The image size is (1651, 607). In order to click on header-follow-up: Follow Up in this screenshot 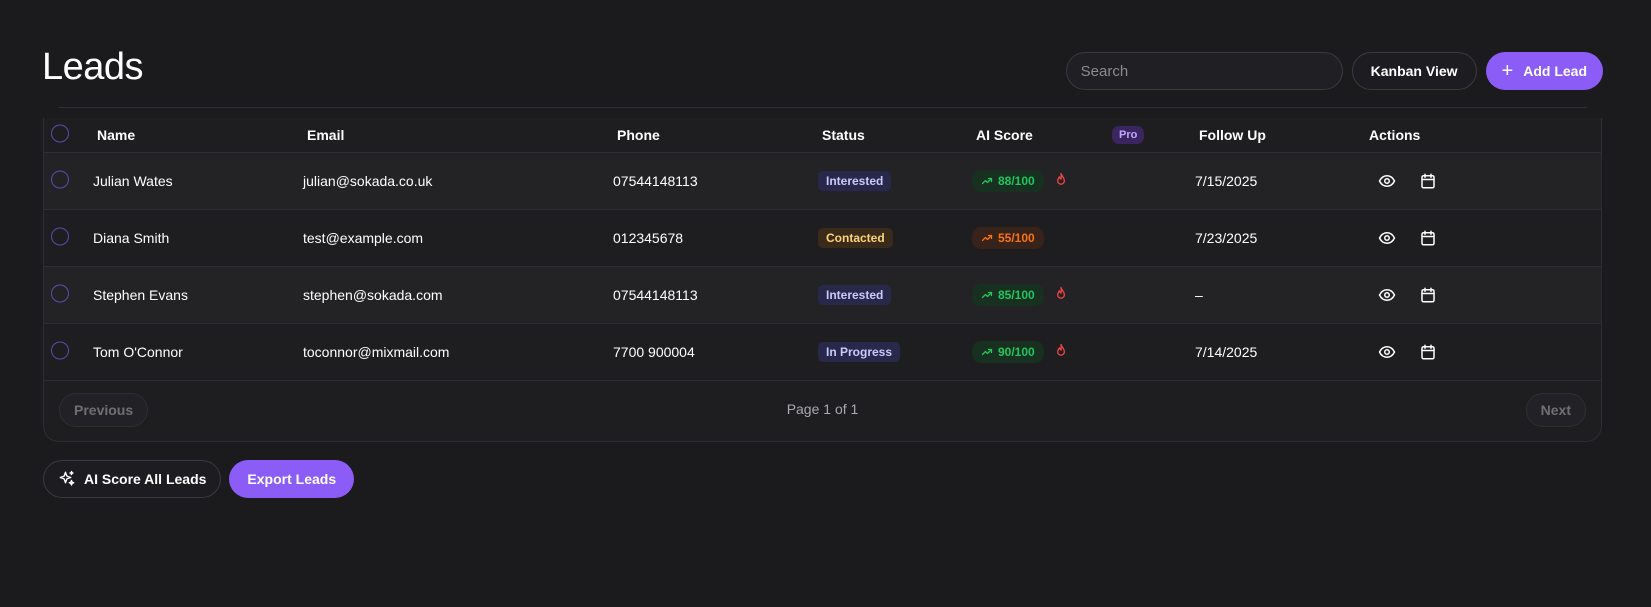, I will do `click(1232, 135)`.